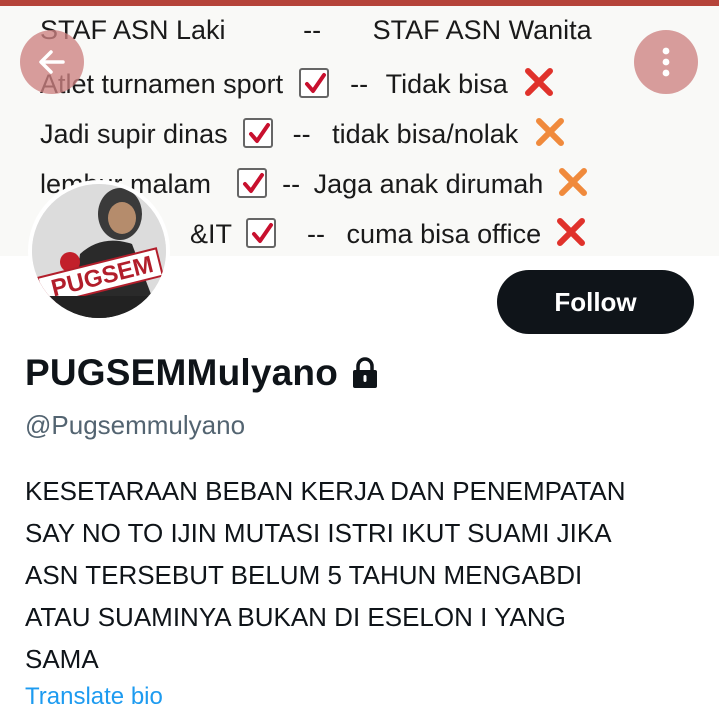  I want to click on bio-line: KESETARAAN BEBAN KERJA DAN PENEMPATAN, so click(325, 491).